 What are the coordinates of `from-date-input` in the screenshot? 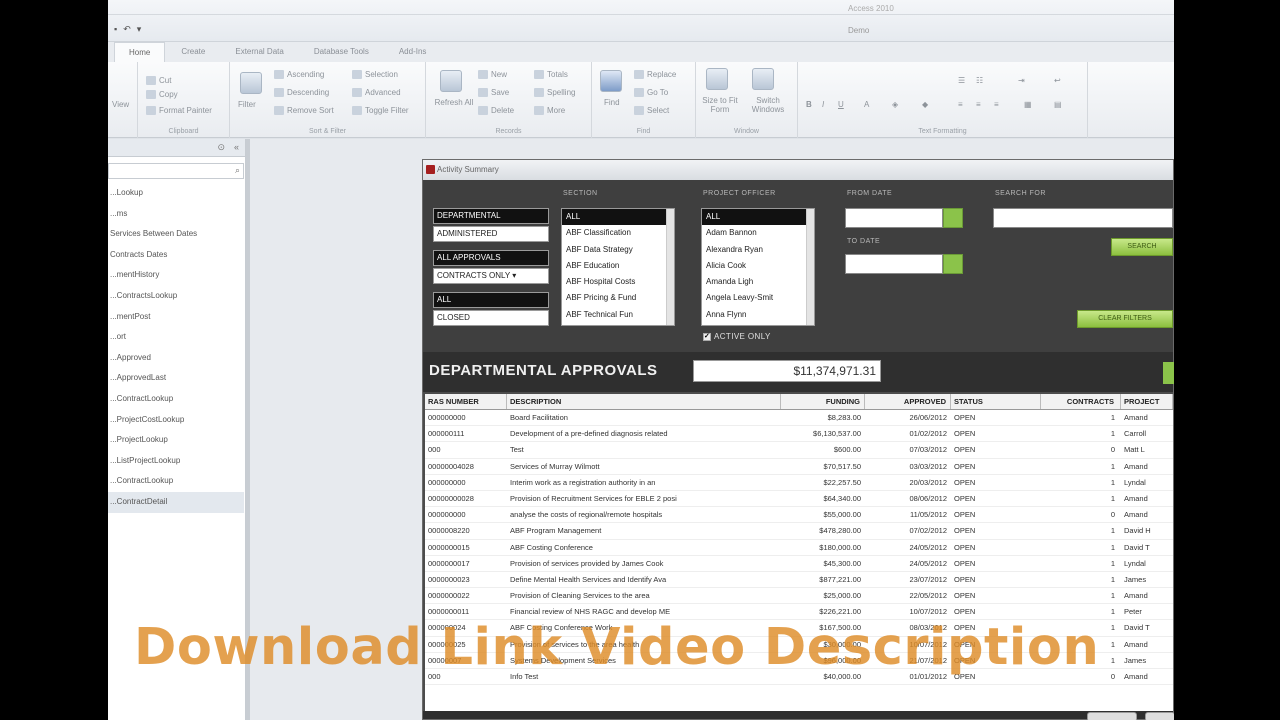 It's located at (894, 218).